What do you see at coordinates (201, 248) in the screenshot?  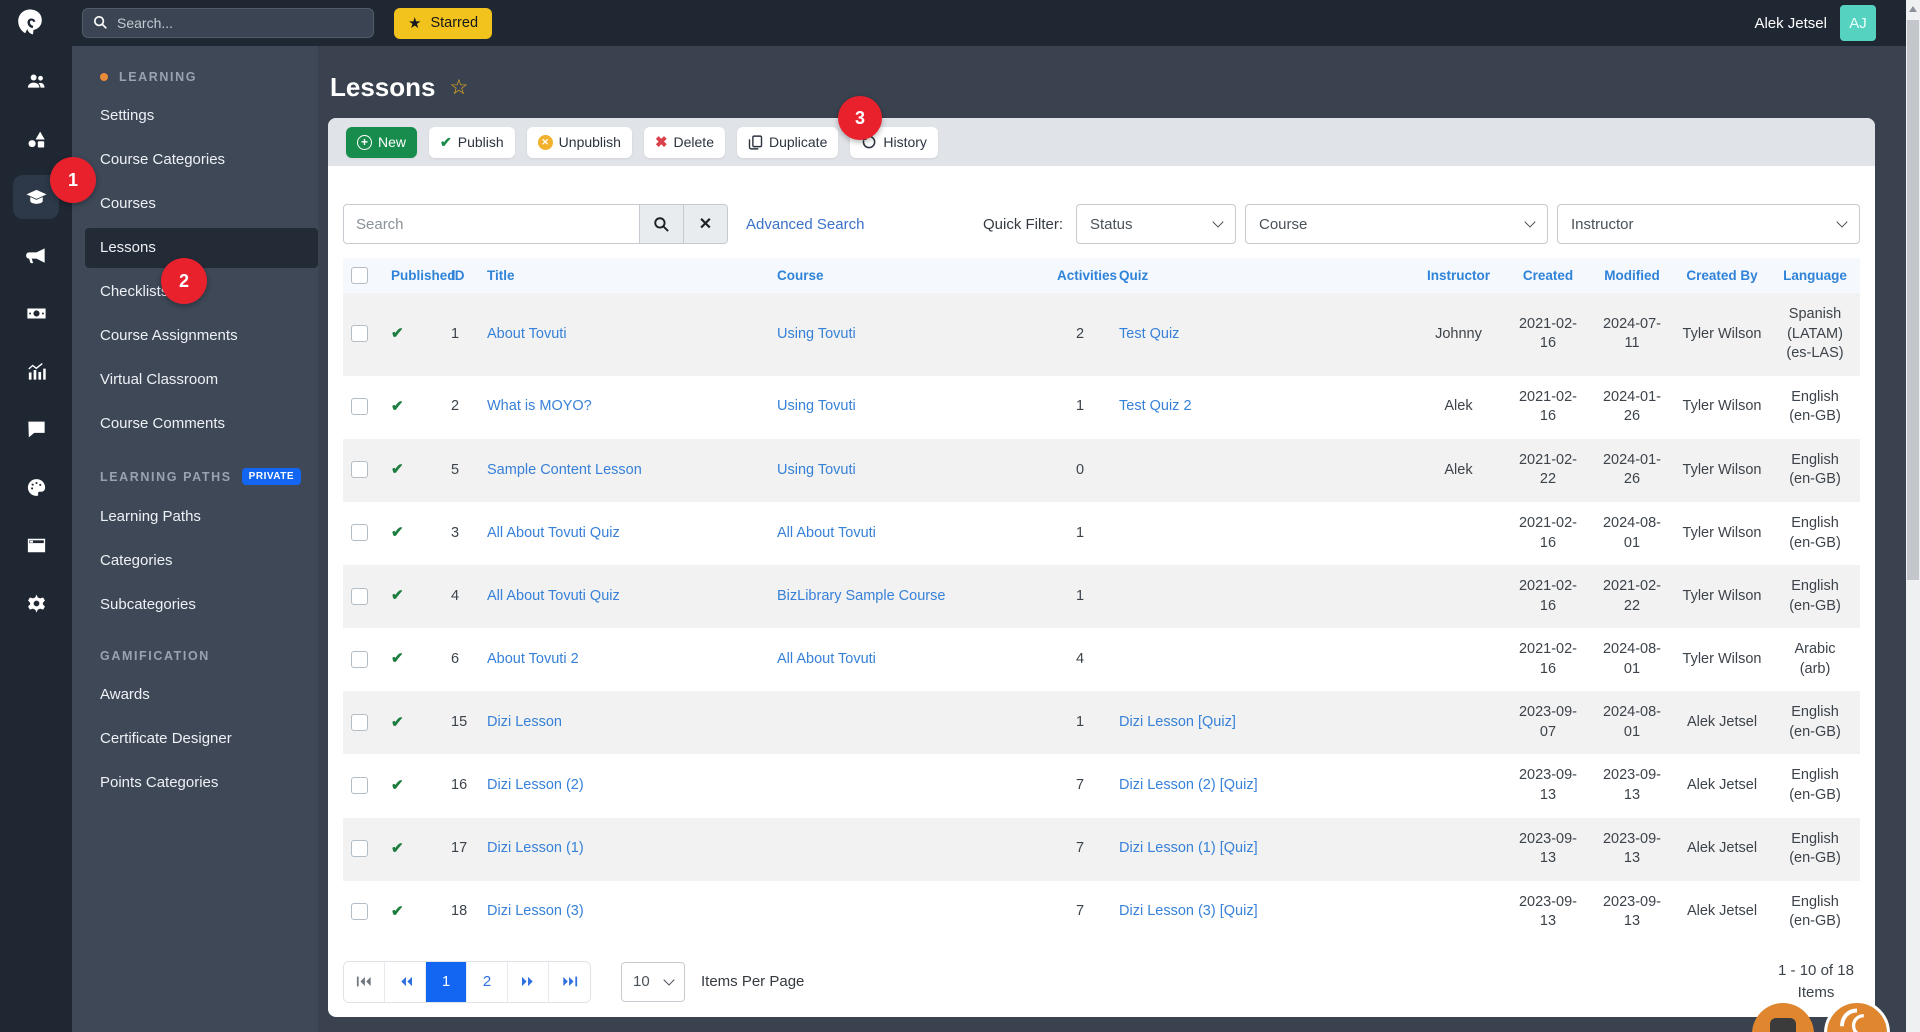 I see `sidebar-item-lessons: Lessons` at bounding box center [201, 248].